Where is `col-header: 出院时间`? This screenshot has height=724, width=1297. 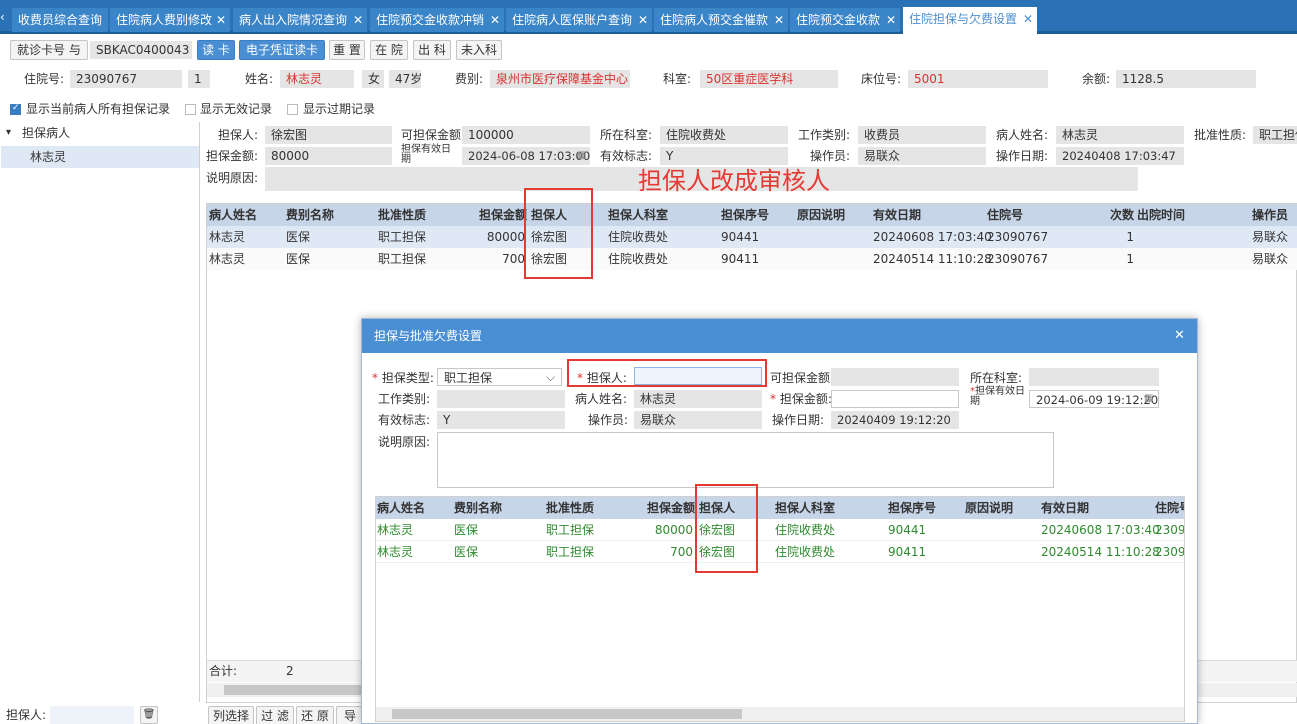
col-header: 出院时间 is located at coordinates (1161, 215).